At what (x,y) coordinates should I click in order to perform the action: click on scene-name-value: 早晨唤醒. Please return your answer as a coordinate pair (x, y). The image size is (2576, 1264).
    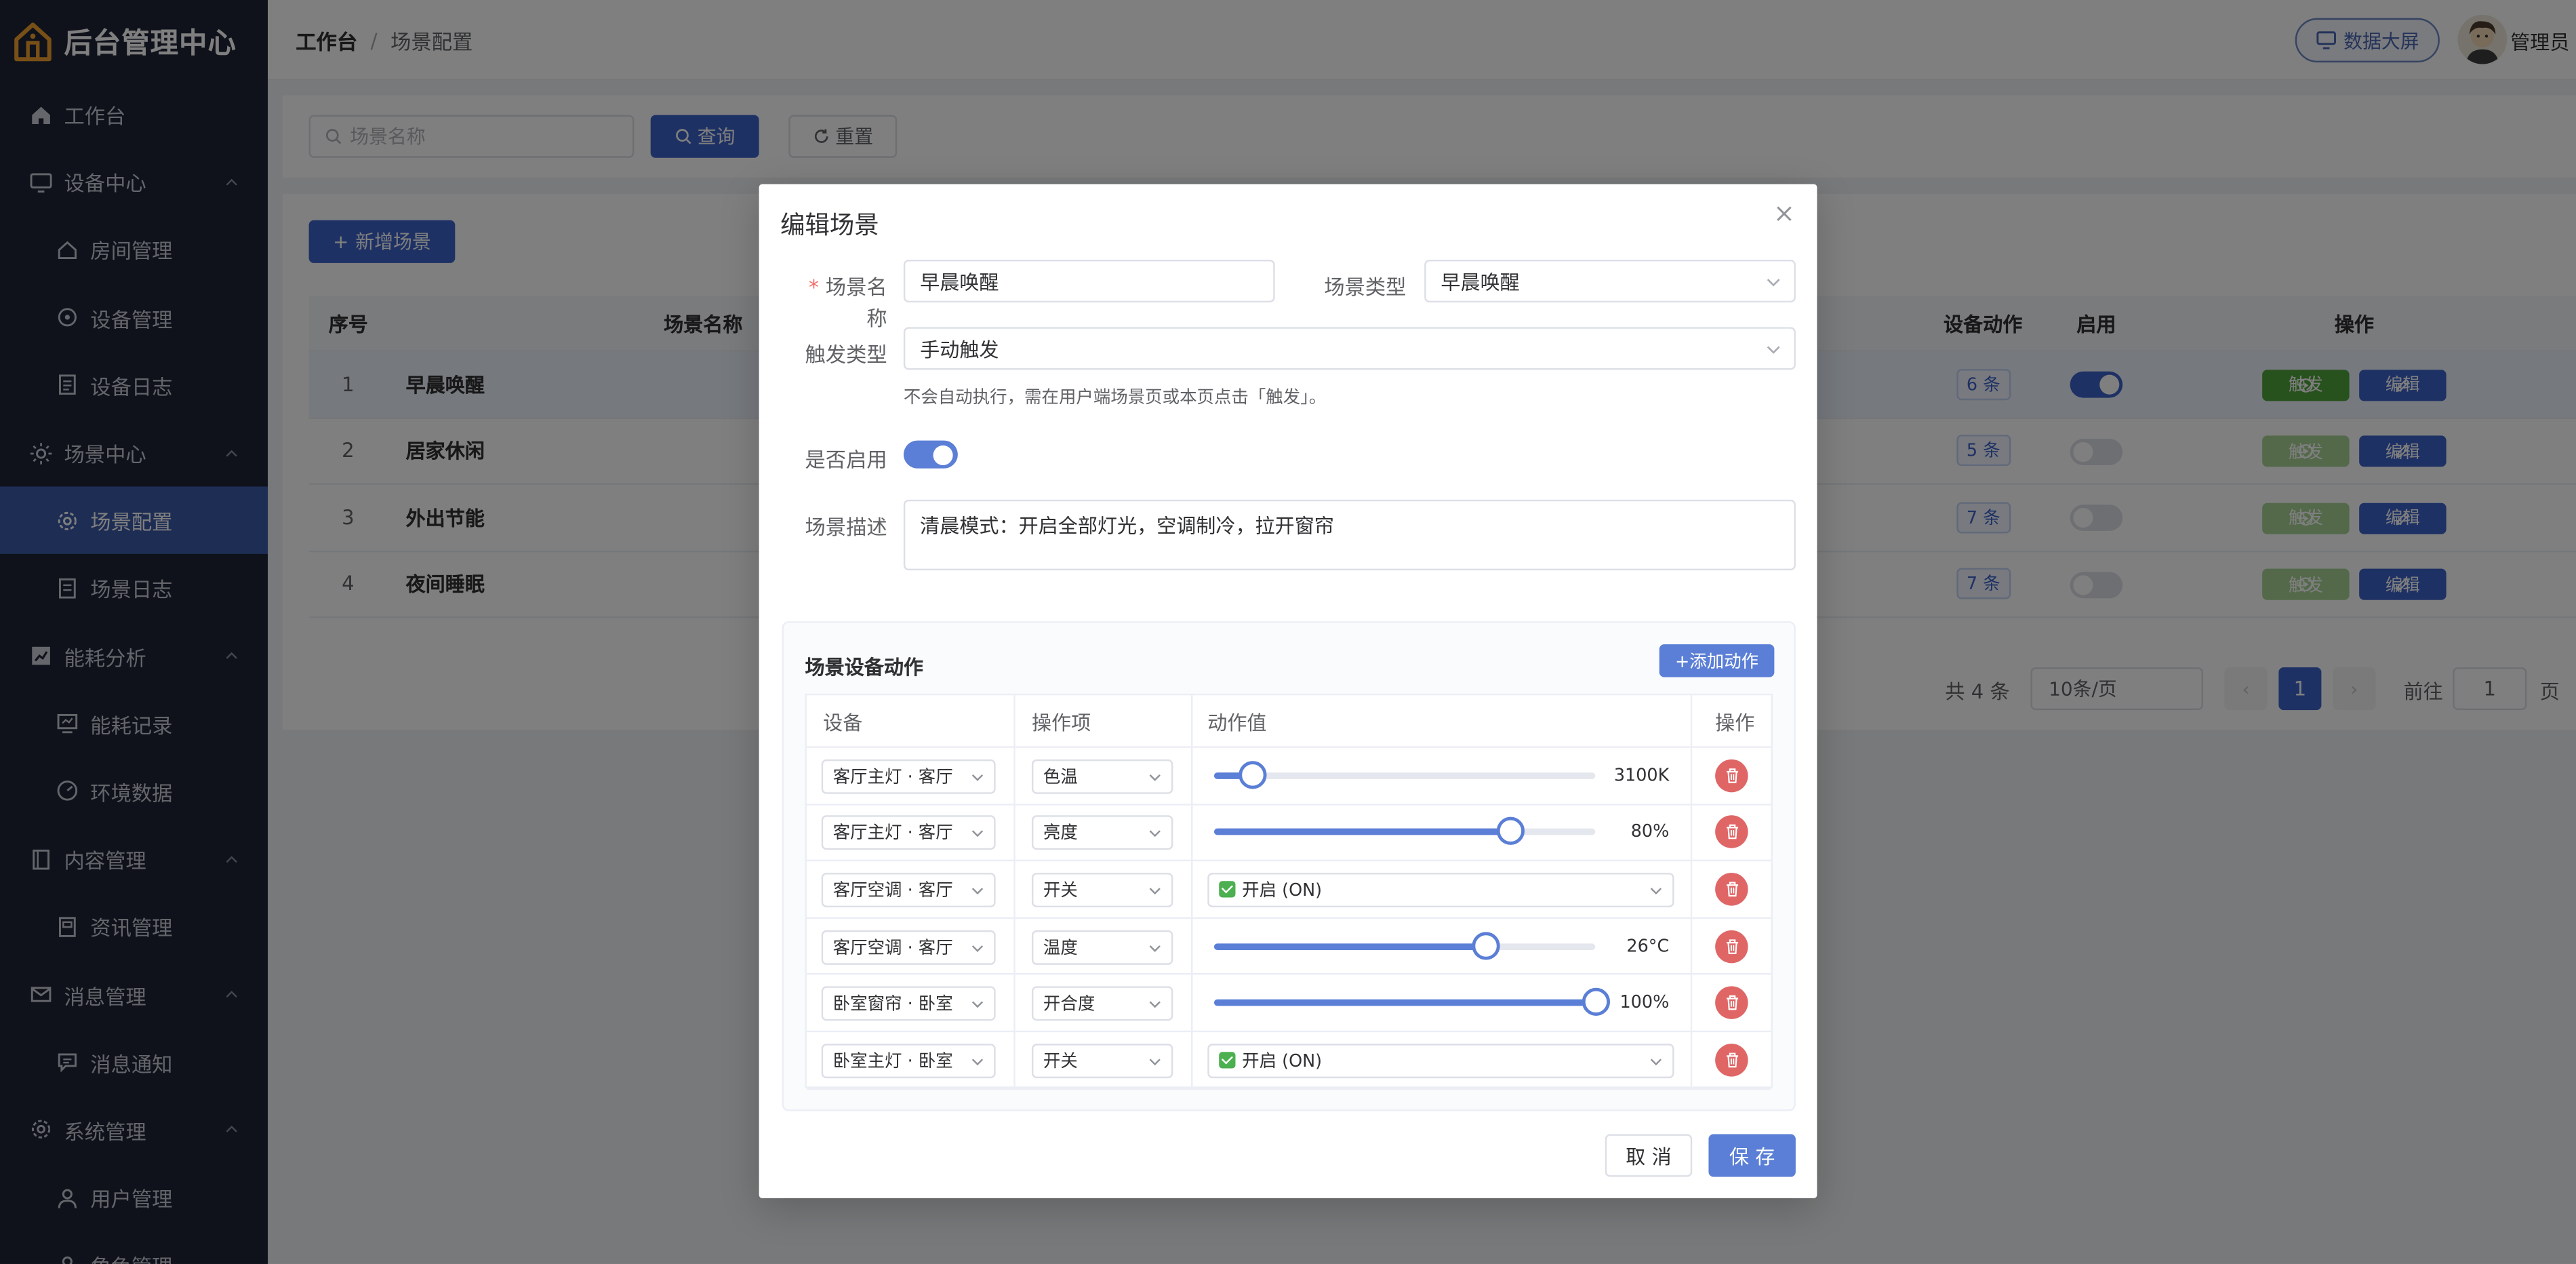
    Looking at the image, I should click on (959, 282).